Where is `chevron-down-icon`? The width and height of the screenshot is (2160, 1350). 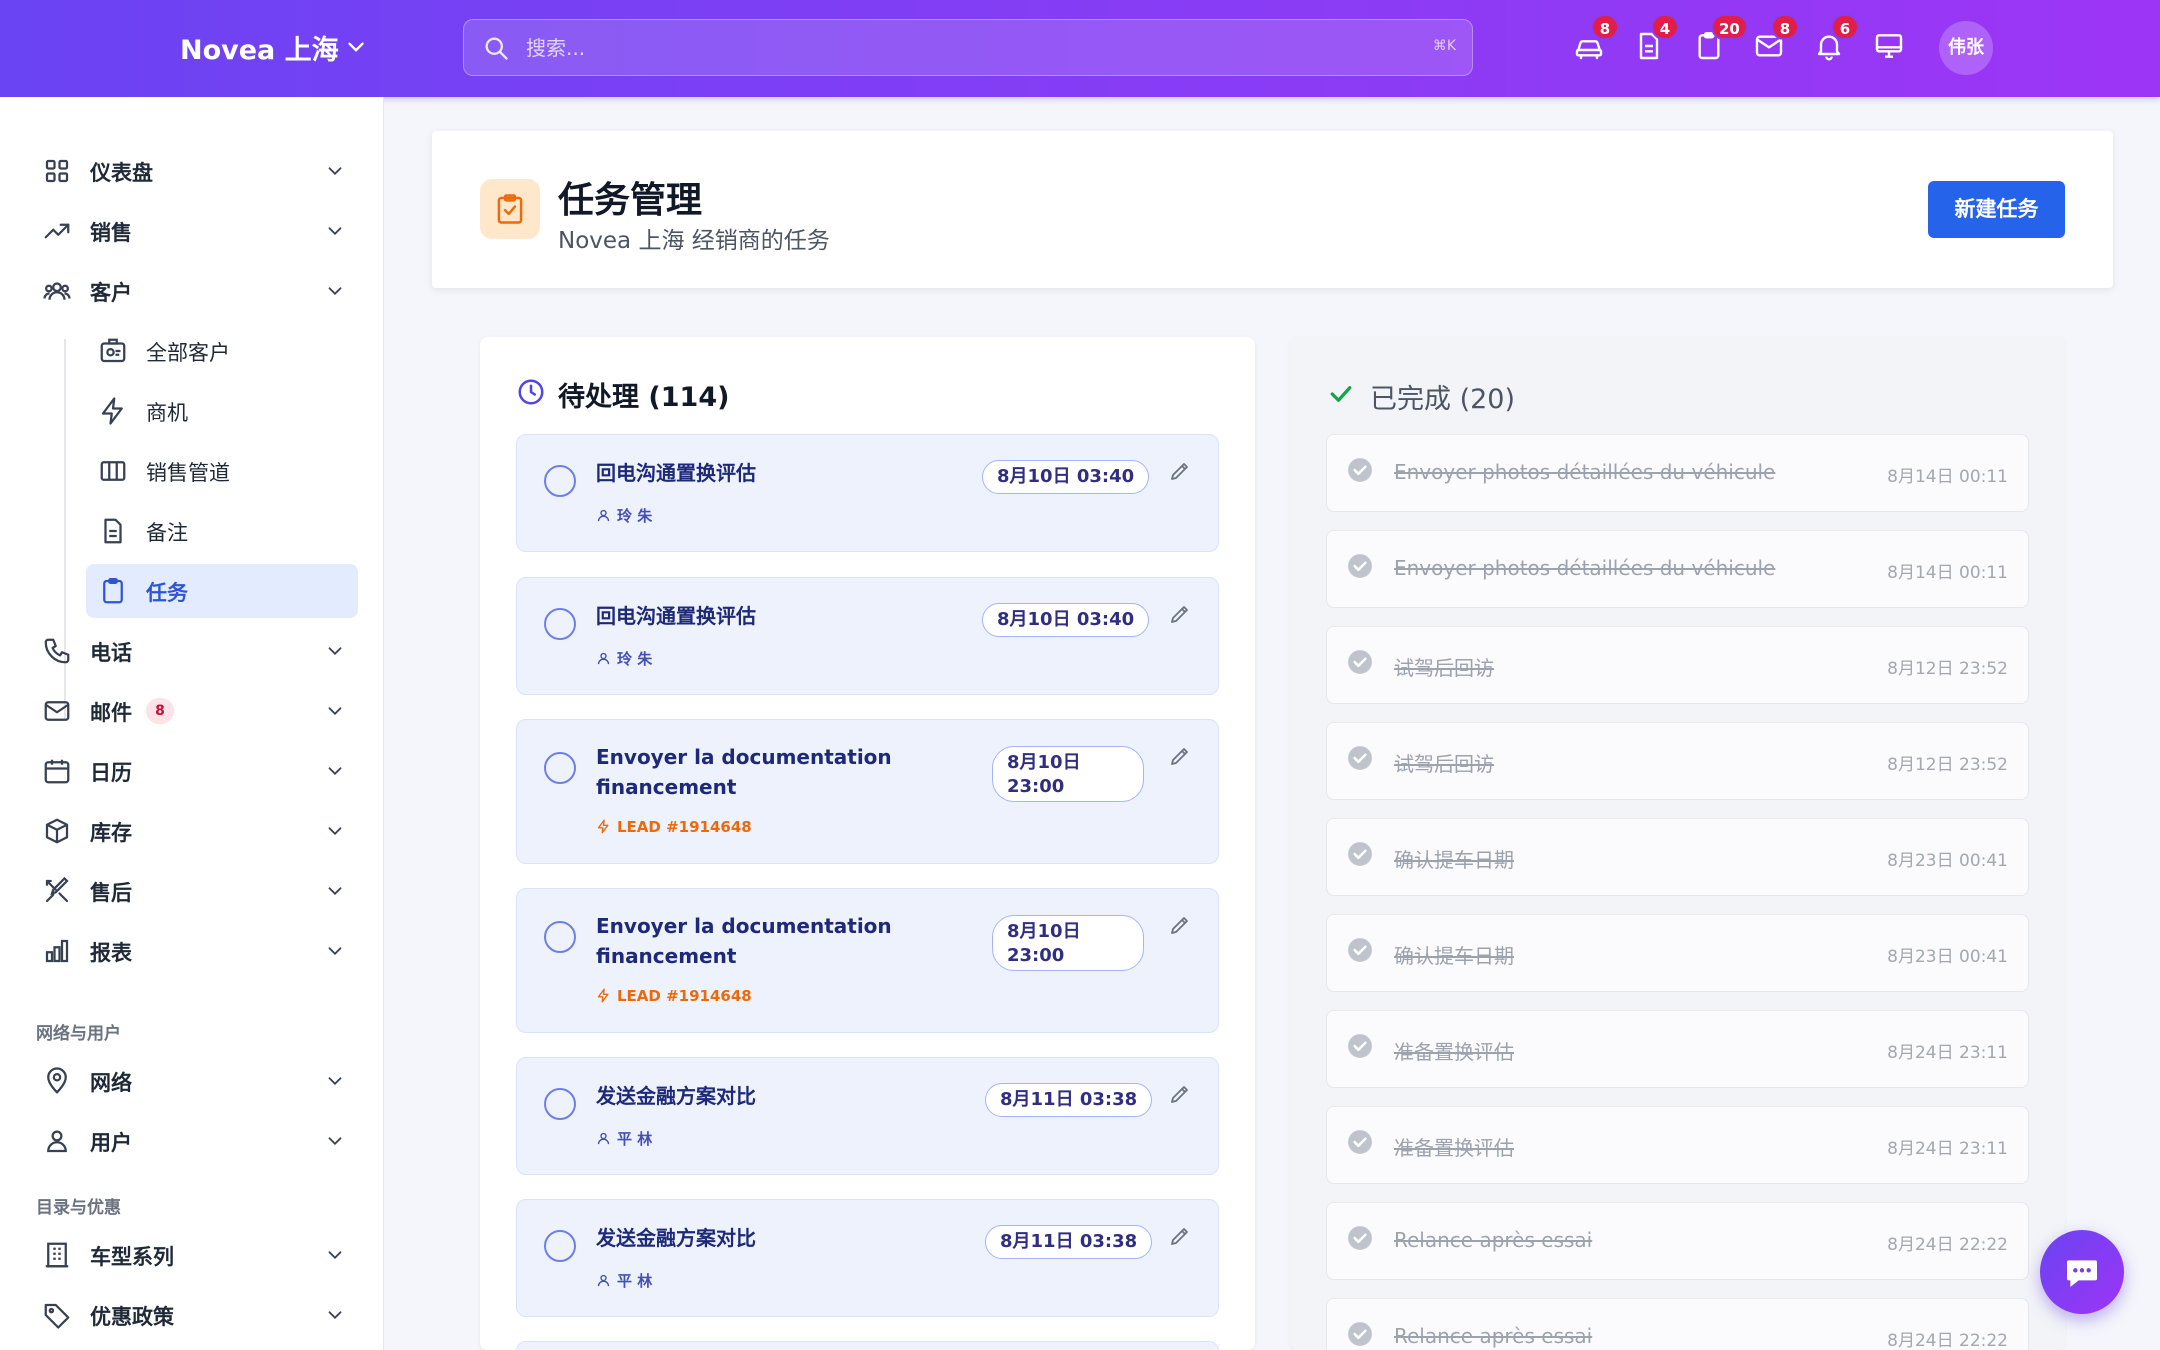
chevron-down-icon is located at coordinates (356, 47).